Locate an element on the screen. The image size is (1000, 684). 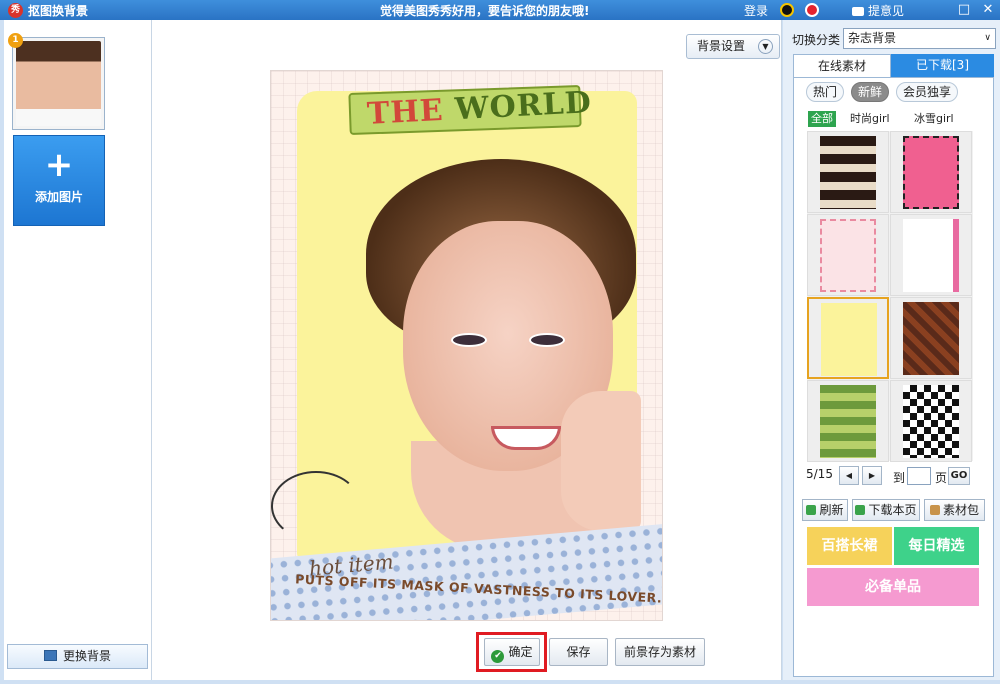
background-settings-dropdown: 背景设置 ▼ is located at coordinates (733, 46).